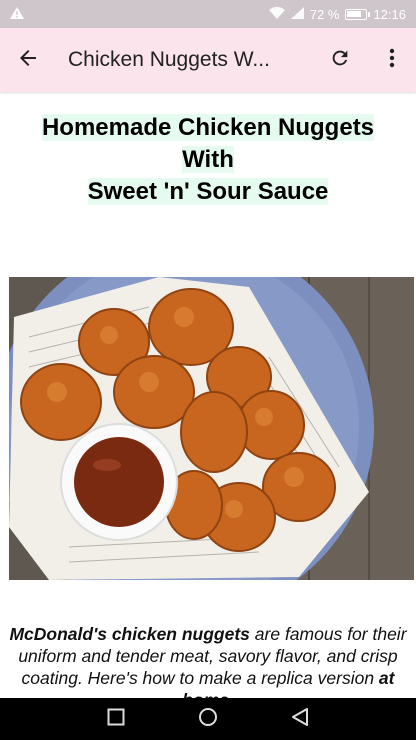 The height and width of the screenshot is (740, 416). Describe the element at coordinates (389, 14) in the screenshot. I see `clock: 12:16` at that location.